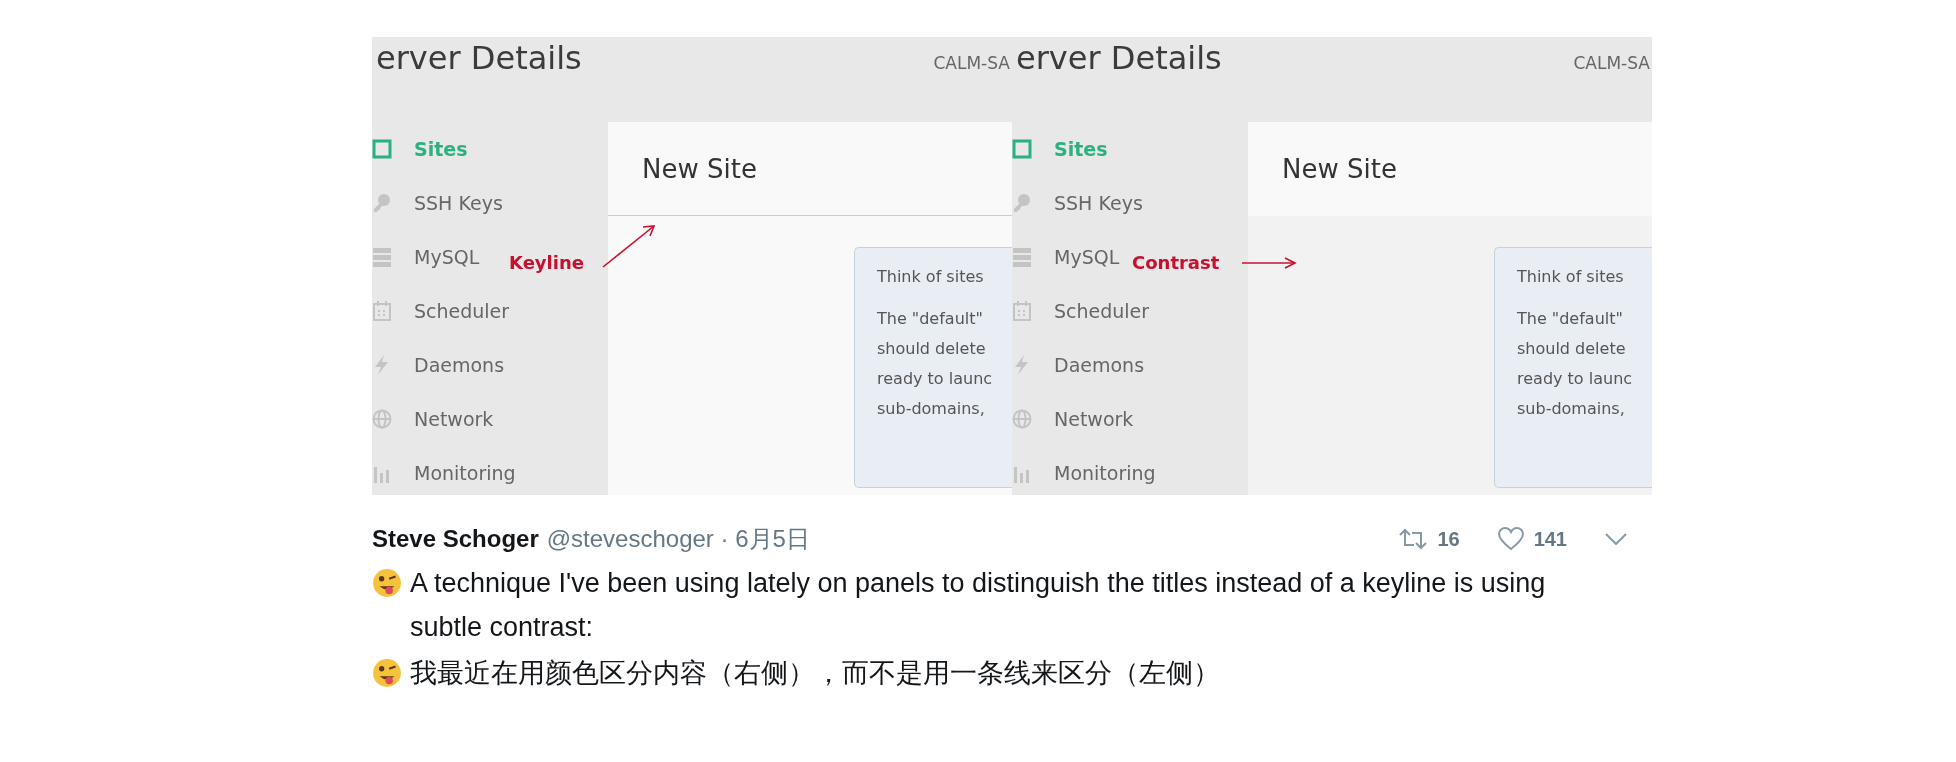 Image resolution: width=1956 pixels, height=762 pixels. I want to click on annotation-label: Contrast, so click(1176, 262).